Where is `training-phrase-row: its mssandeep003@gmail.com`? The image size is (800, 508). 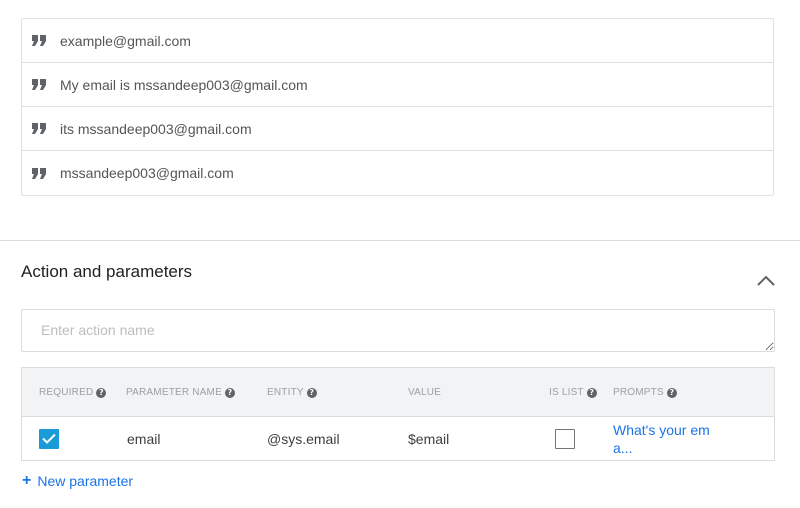 training-phrase-row: its mssandeep003@gmail.com is located at coordinates (397, 129).